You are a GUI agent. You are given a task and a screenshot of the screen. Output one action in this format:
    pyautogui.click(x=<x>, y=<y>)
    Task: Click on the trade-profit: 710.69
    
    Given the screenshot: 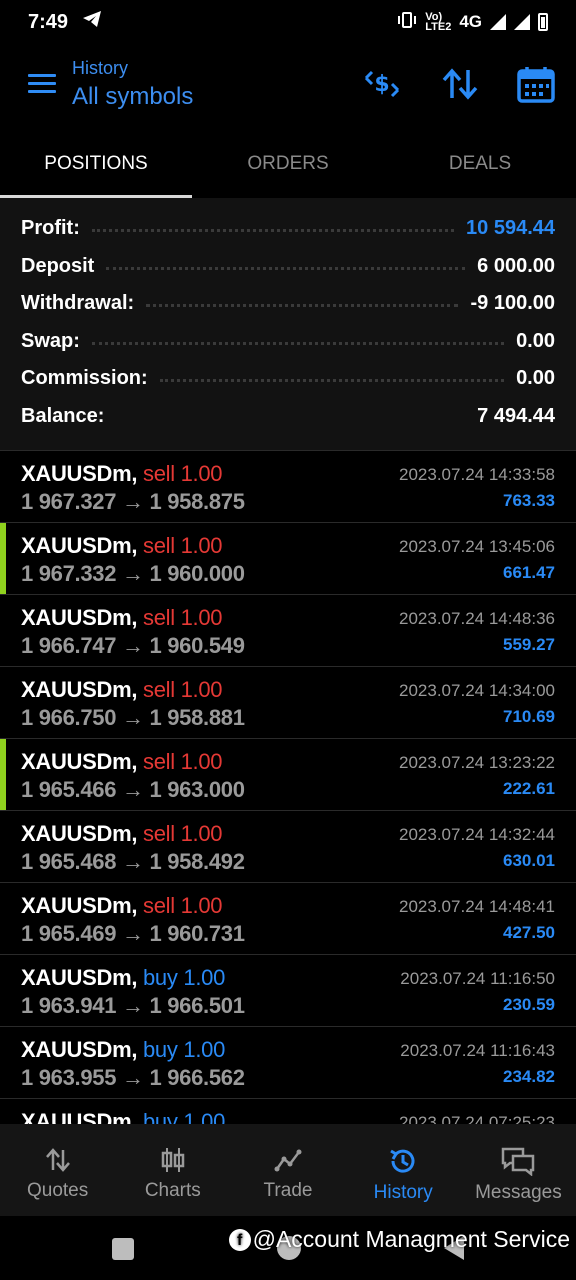 What is the action you would take?
    pyautogui.click(x=529, y=716)
    